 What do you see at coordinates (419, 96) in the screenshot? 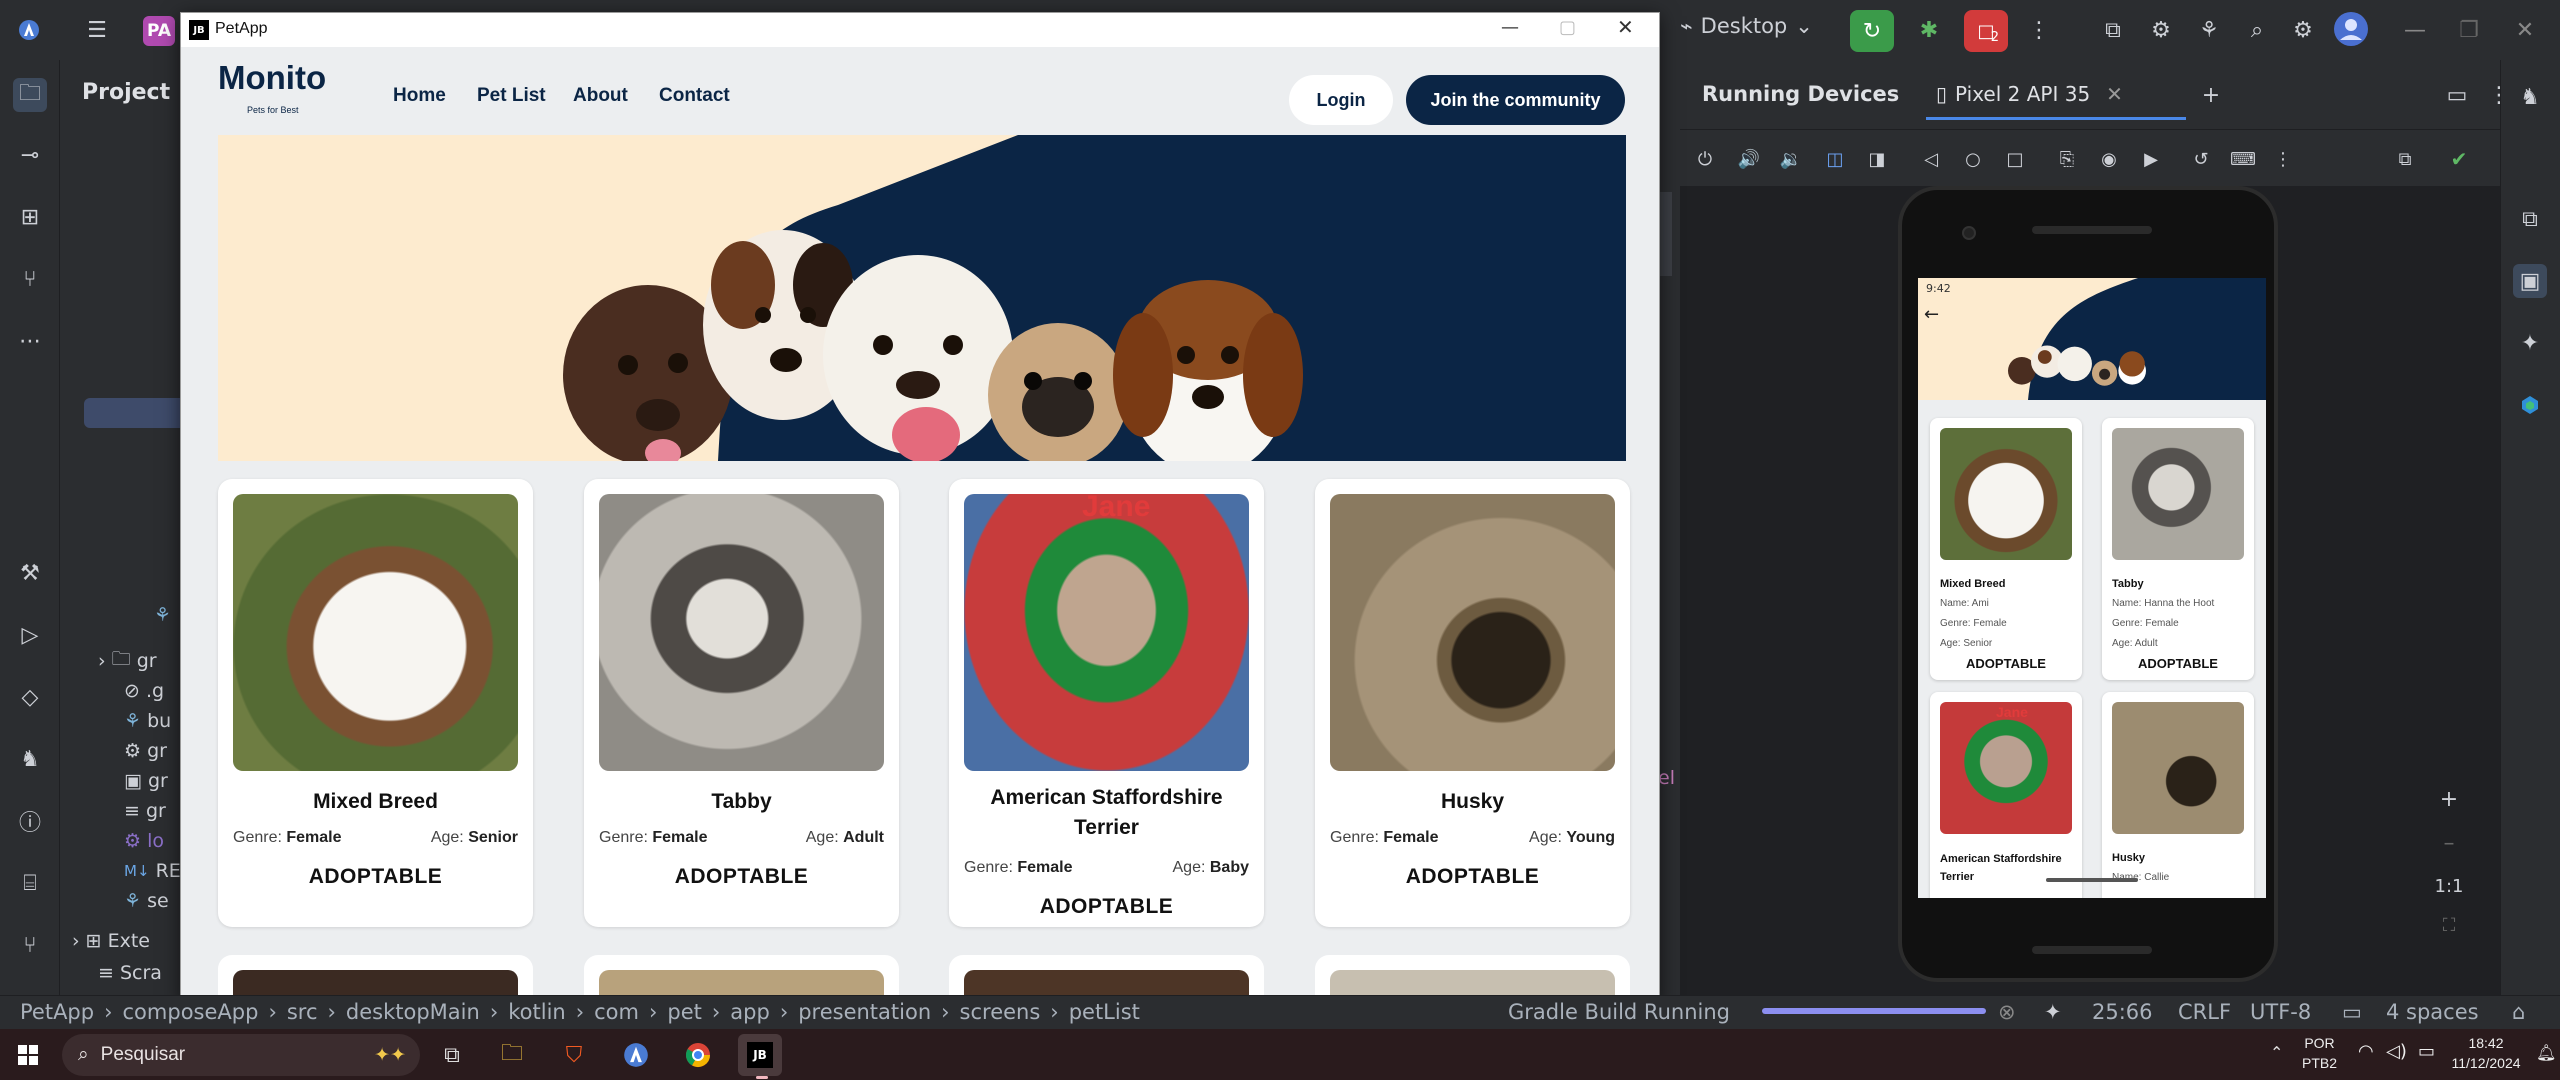
I see `nav-home: Home` at bounding box center [419, 96].